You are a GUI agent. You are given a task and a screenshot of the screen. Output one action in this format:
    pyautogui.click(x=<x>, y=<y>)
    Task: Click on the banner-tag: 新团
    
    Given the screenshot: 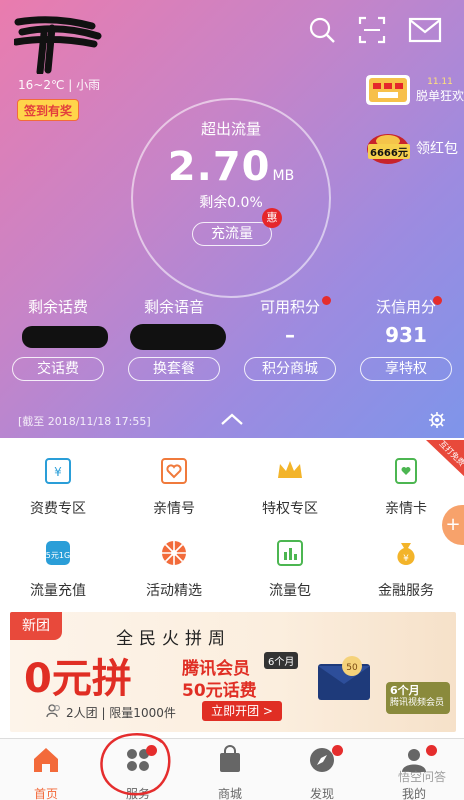 What is the action you would take?
    pyautogui.click(x=36, y=626)
    